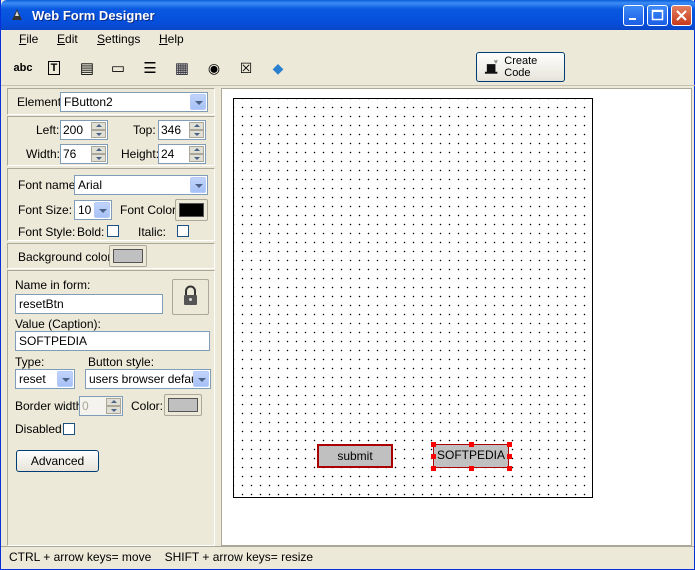 This screenshot has height=570, width=695. What do you see at coordinates (190, 297) in the screenshot?
I see `lock-button` at bounding box center [190, 297].